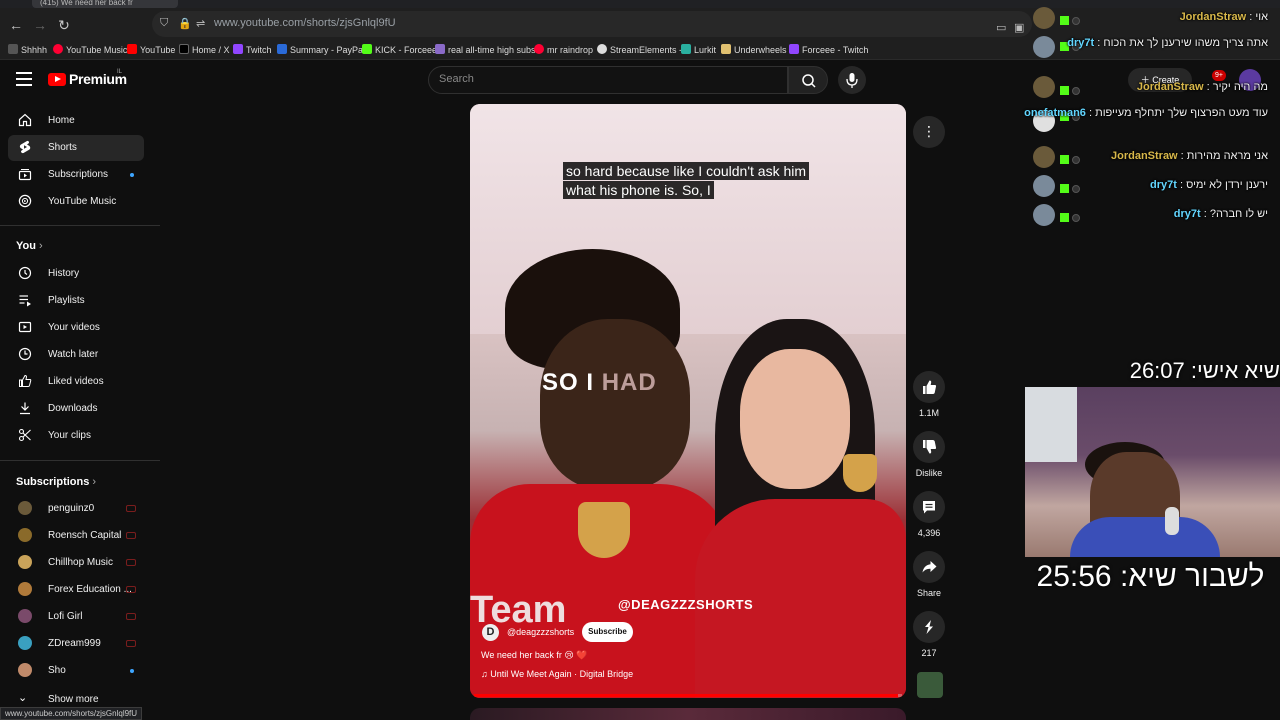 The width and height of the screenshot is (1280, 720). I want to click on sidebar-item-your-clips: Your clips, so click(76, 436).